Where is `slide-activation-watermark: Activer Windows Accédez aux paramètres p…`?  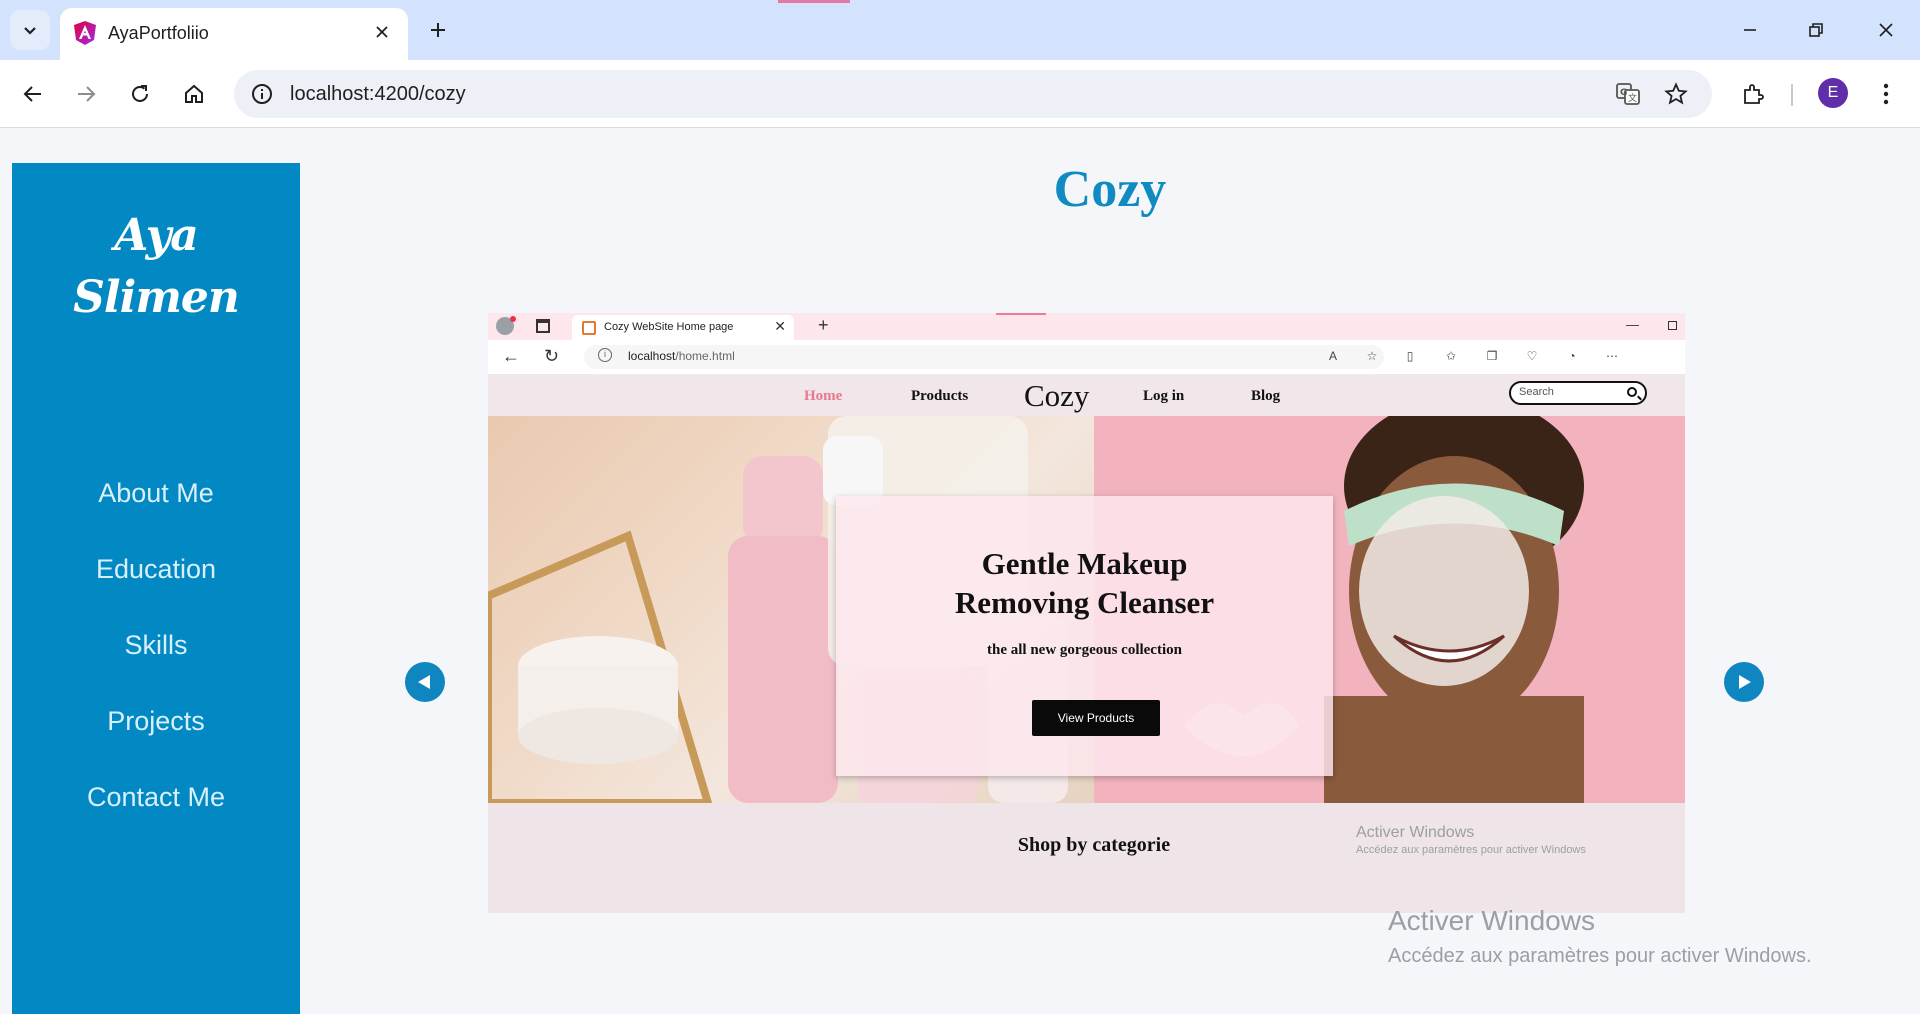 slide-activation-watermark: Activer Windows Accédez aux paramètres p… is located at coordinates (1471, 840).